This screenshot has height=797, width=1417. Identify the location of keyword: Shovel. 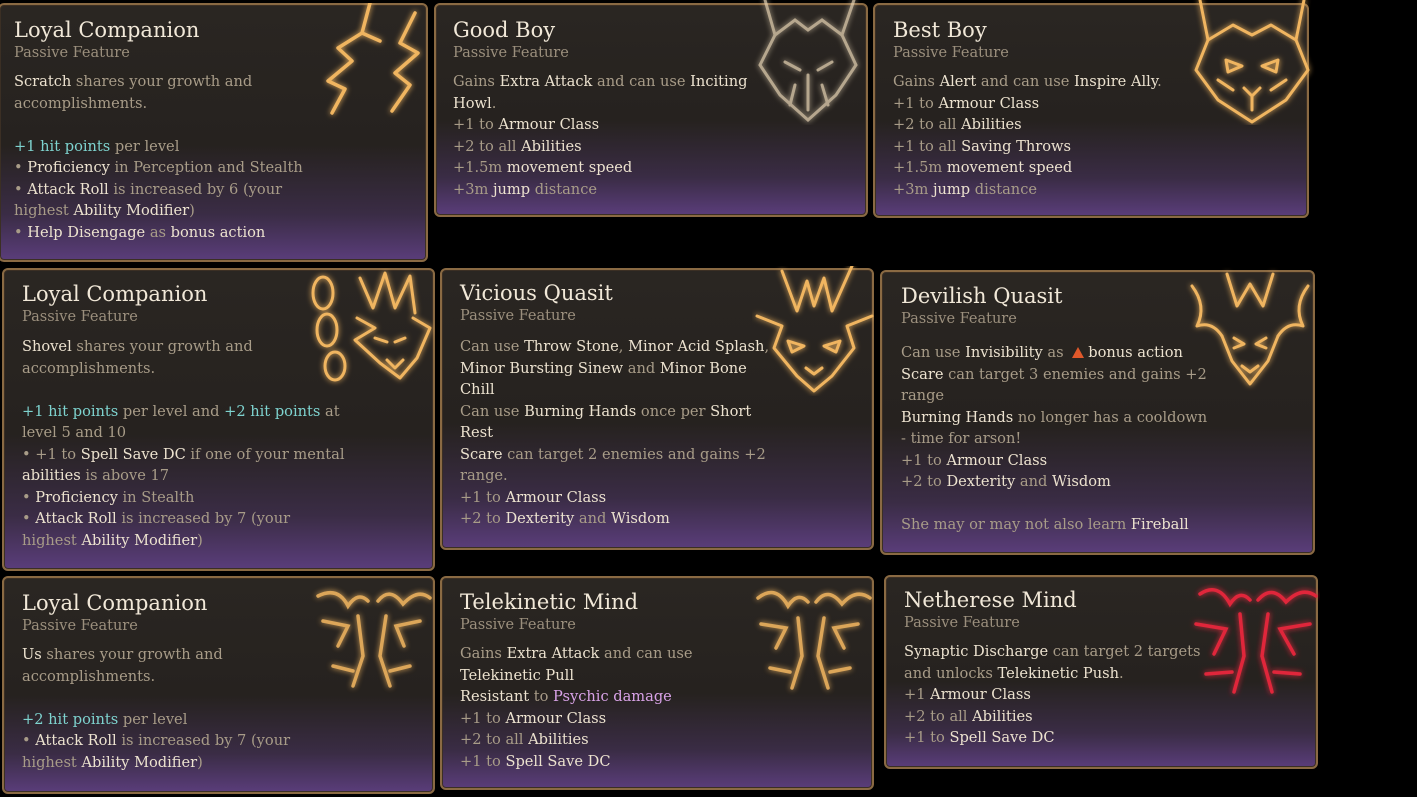
(47, 346).